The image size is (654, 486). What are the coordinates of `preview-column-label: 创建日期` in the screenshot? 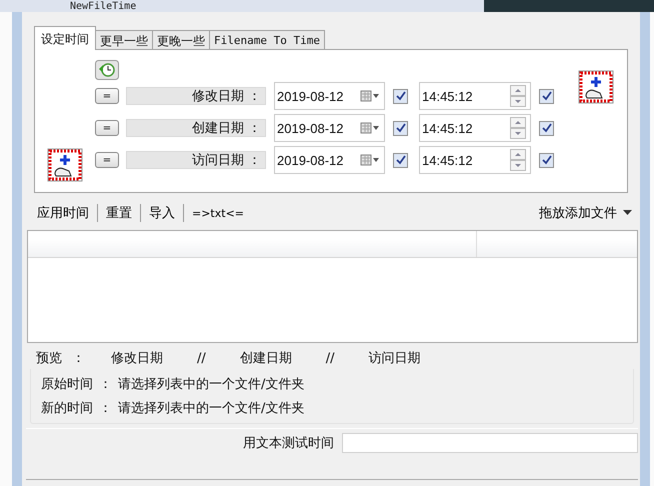 It's located at (266, 358).